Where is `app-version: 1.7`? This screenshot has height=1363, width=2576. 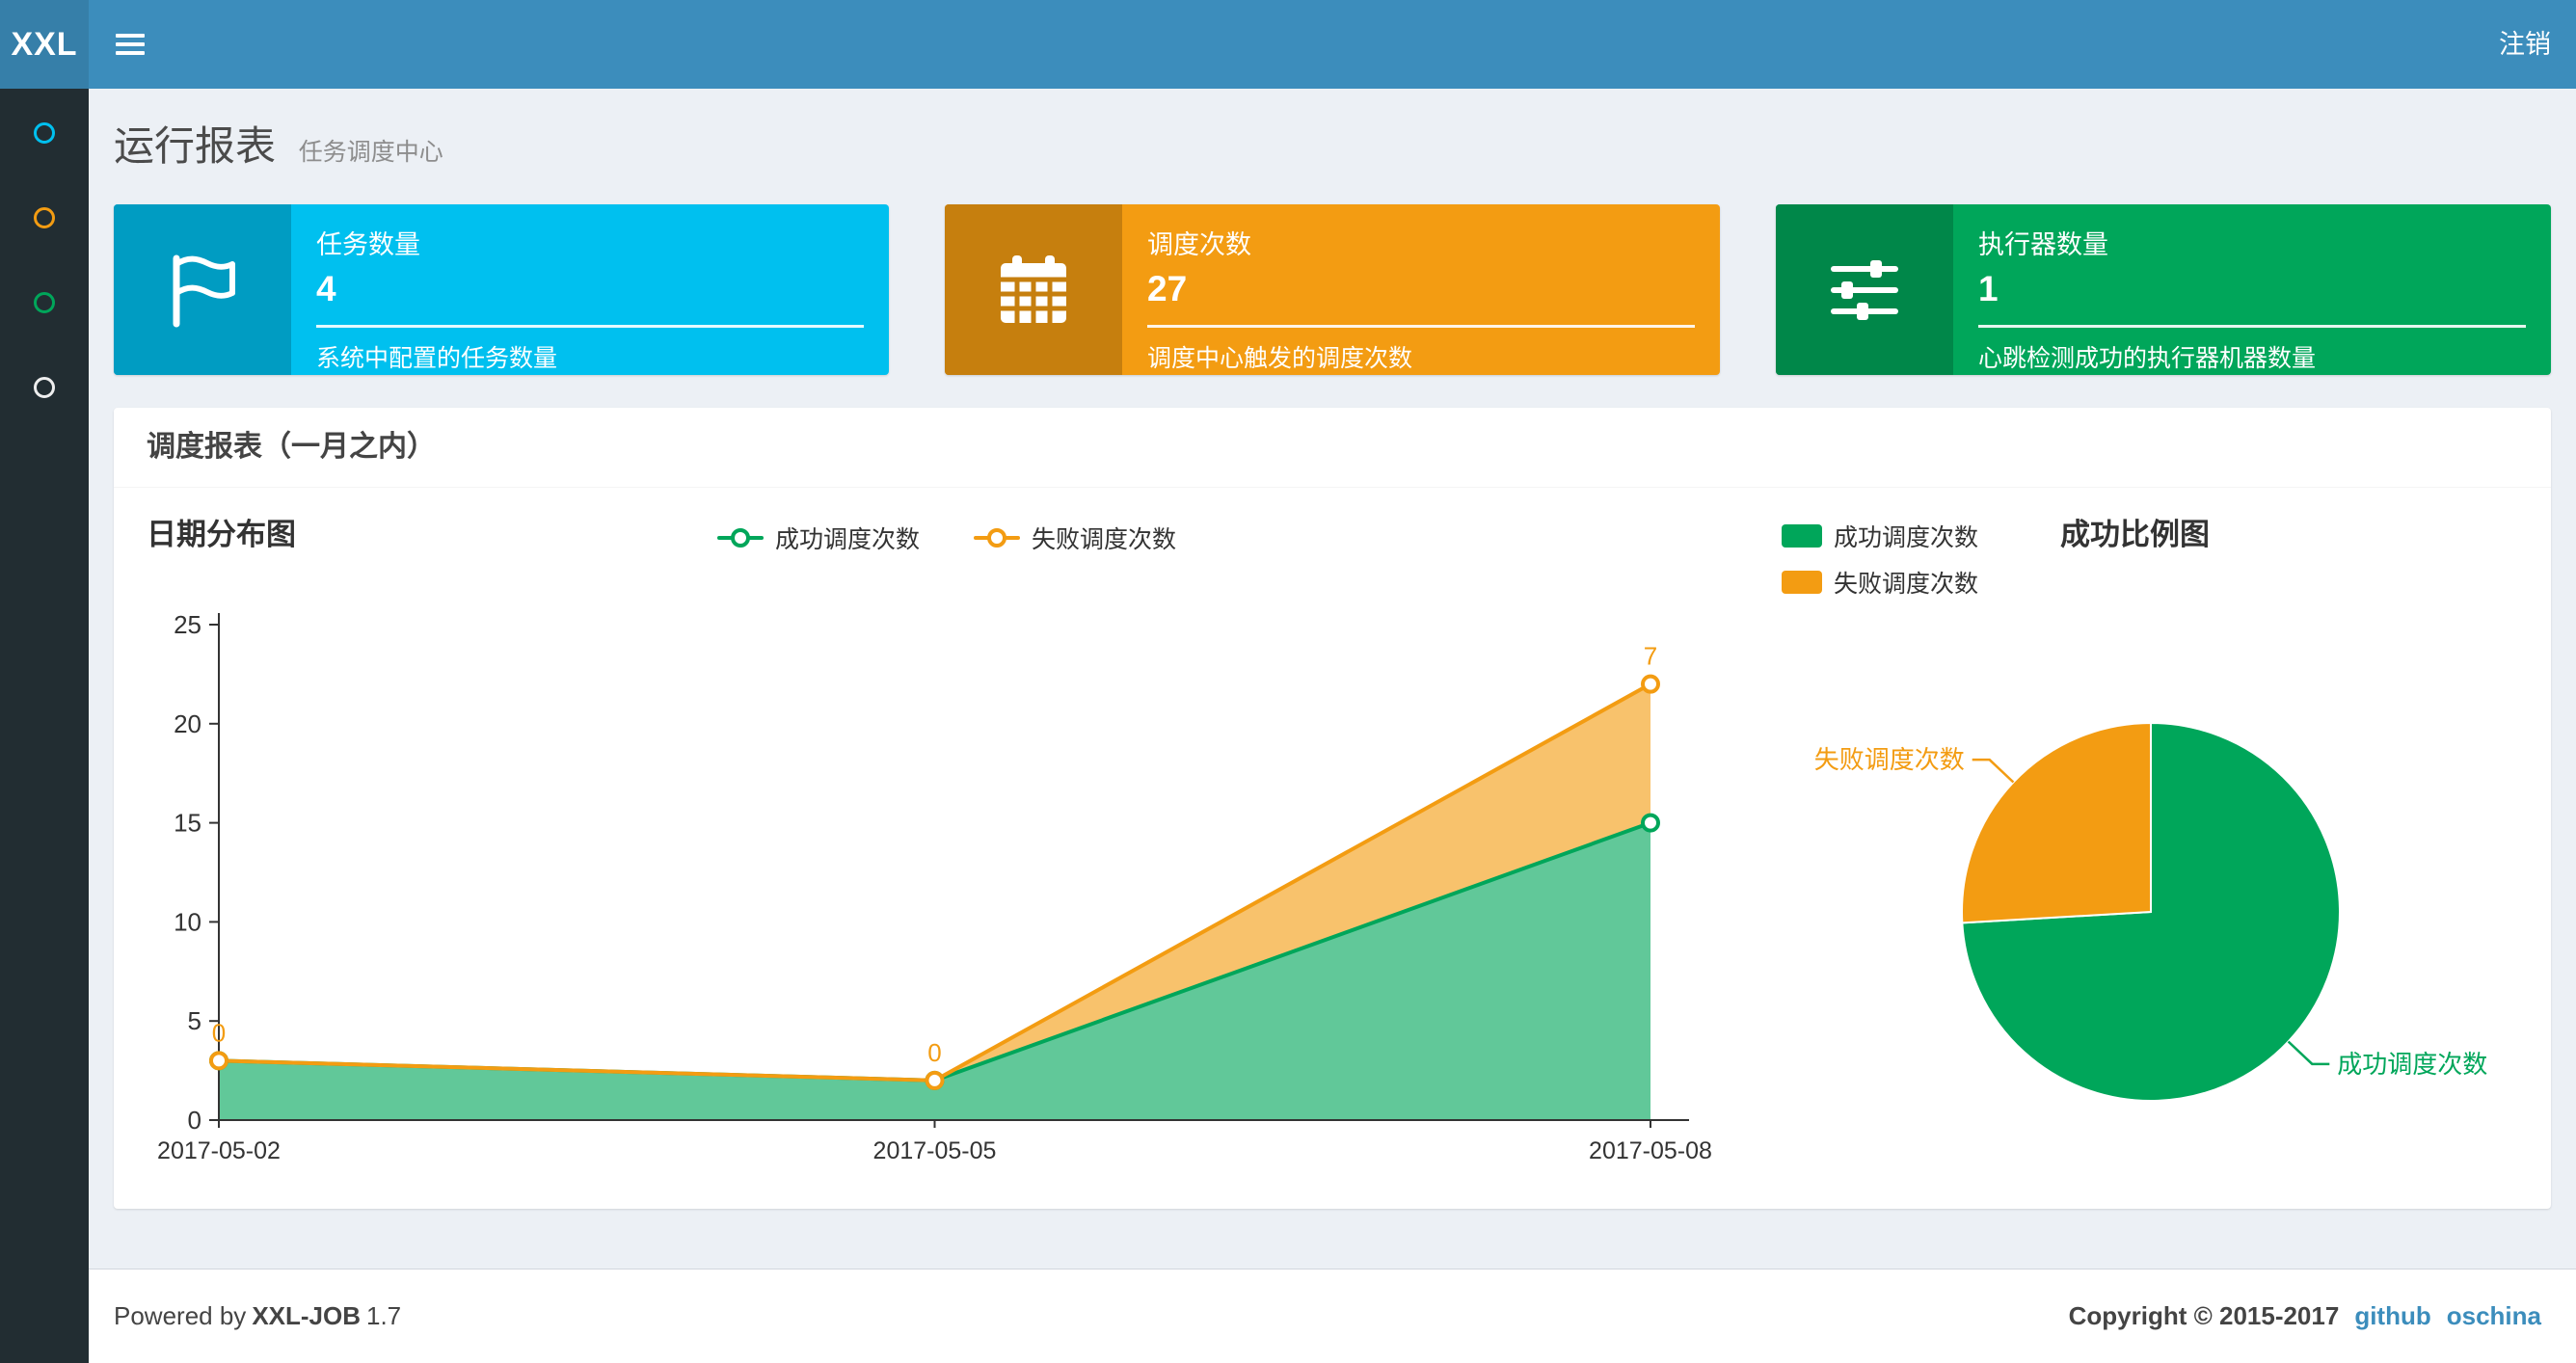 app-version: 1.7 is located at coordinates (384, 1315).